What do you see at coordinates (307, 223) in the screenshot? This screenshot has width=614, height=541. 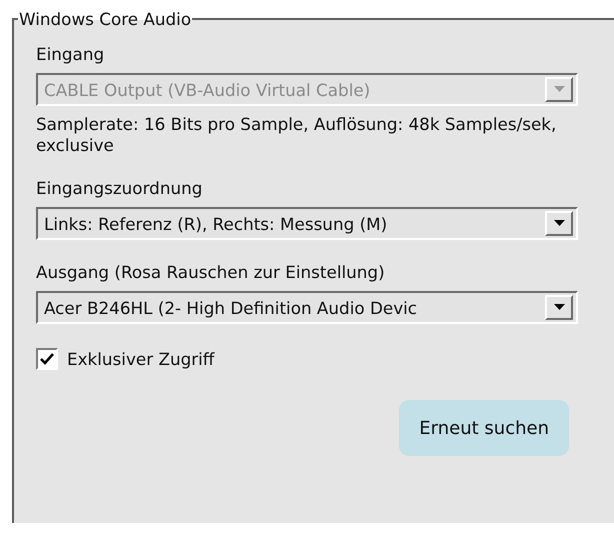 I see `dropdown: Links: Referenz (R), Rechts: Messung (M)` at bounding box center [307, 223].